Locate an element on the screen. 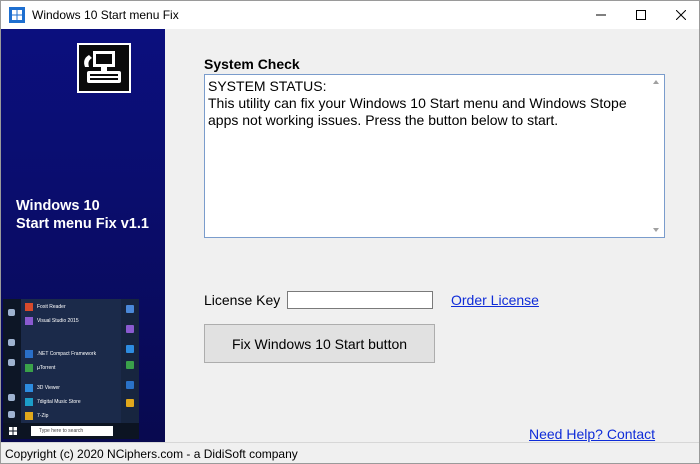  preview-app-label: Visual Studio 2015 is located at coordinates (58, 321).